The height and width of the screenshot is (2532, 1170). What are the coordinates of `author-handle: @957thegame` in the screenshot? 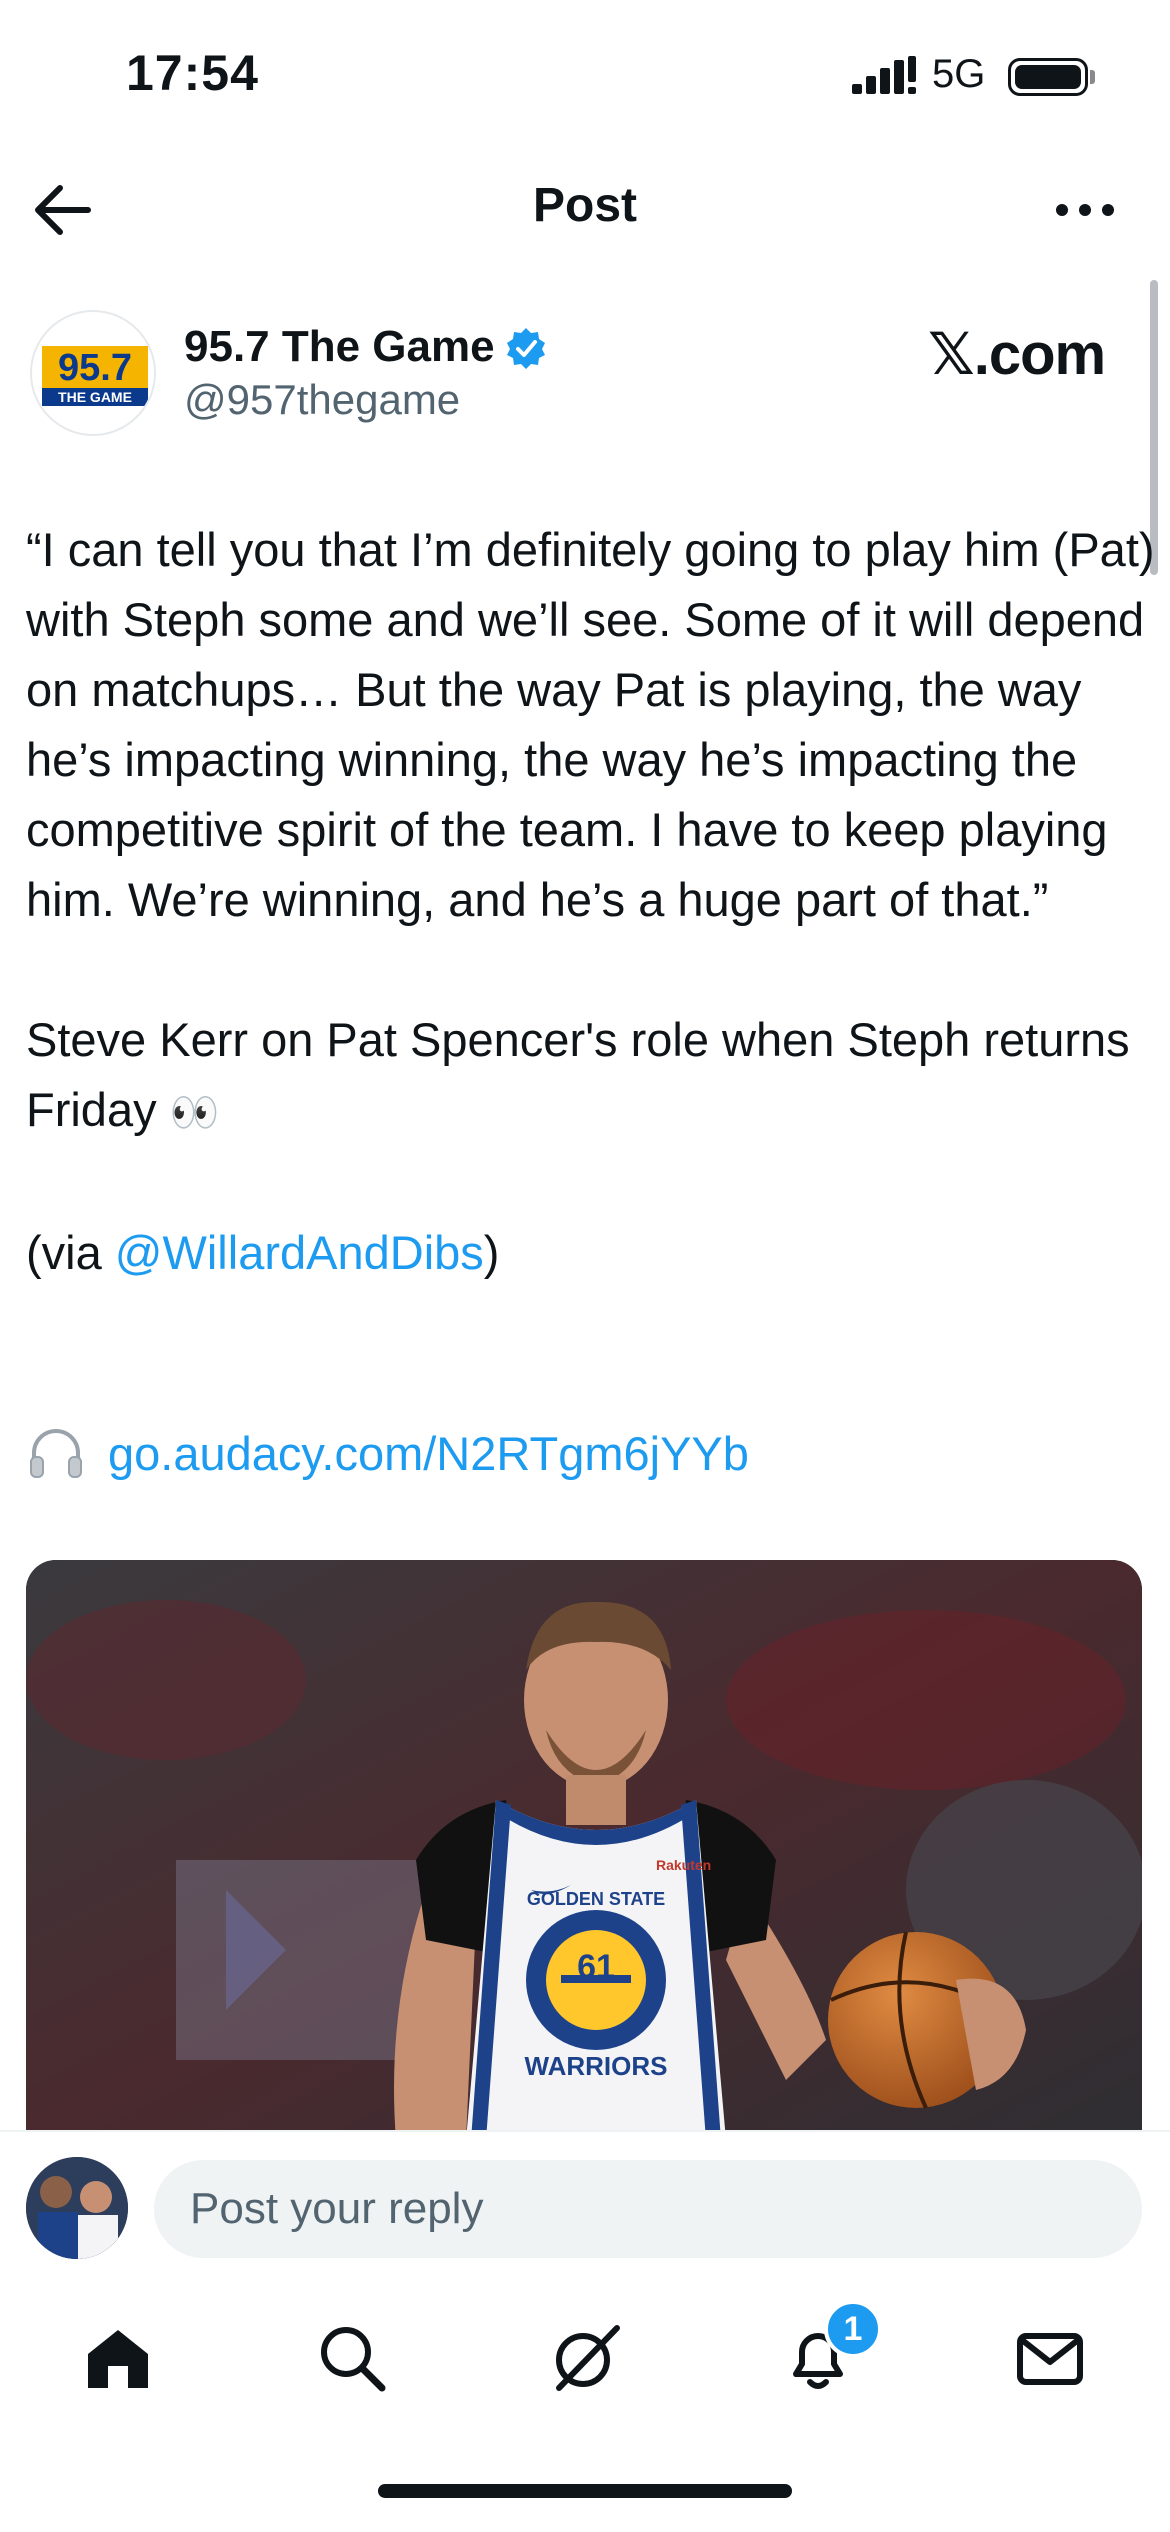 It's located at (322, 400).